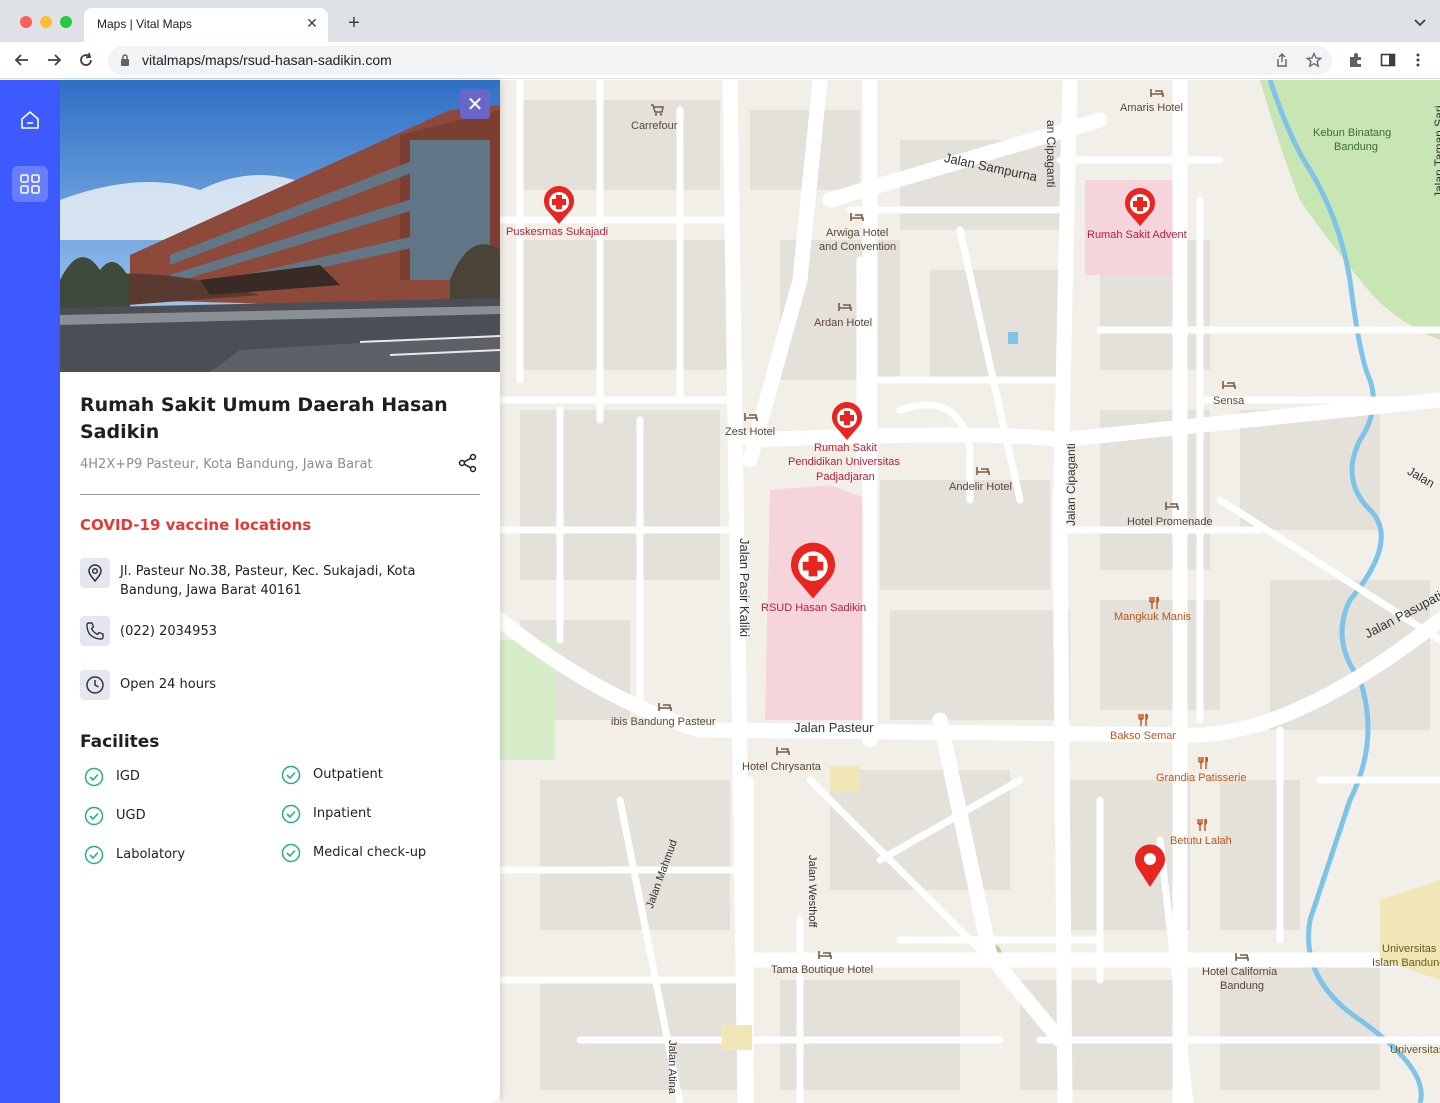  What do you see at coordinates (66, 22) in the screenshot?
I see `maximize-window-button` at bounding box center [66, 22].